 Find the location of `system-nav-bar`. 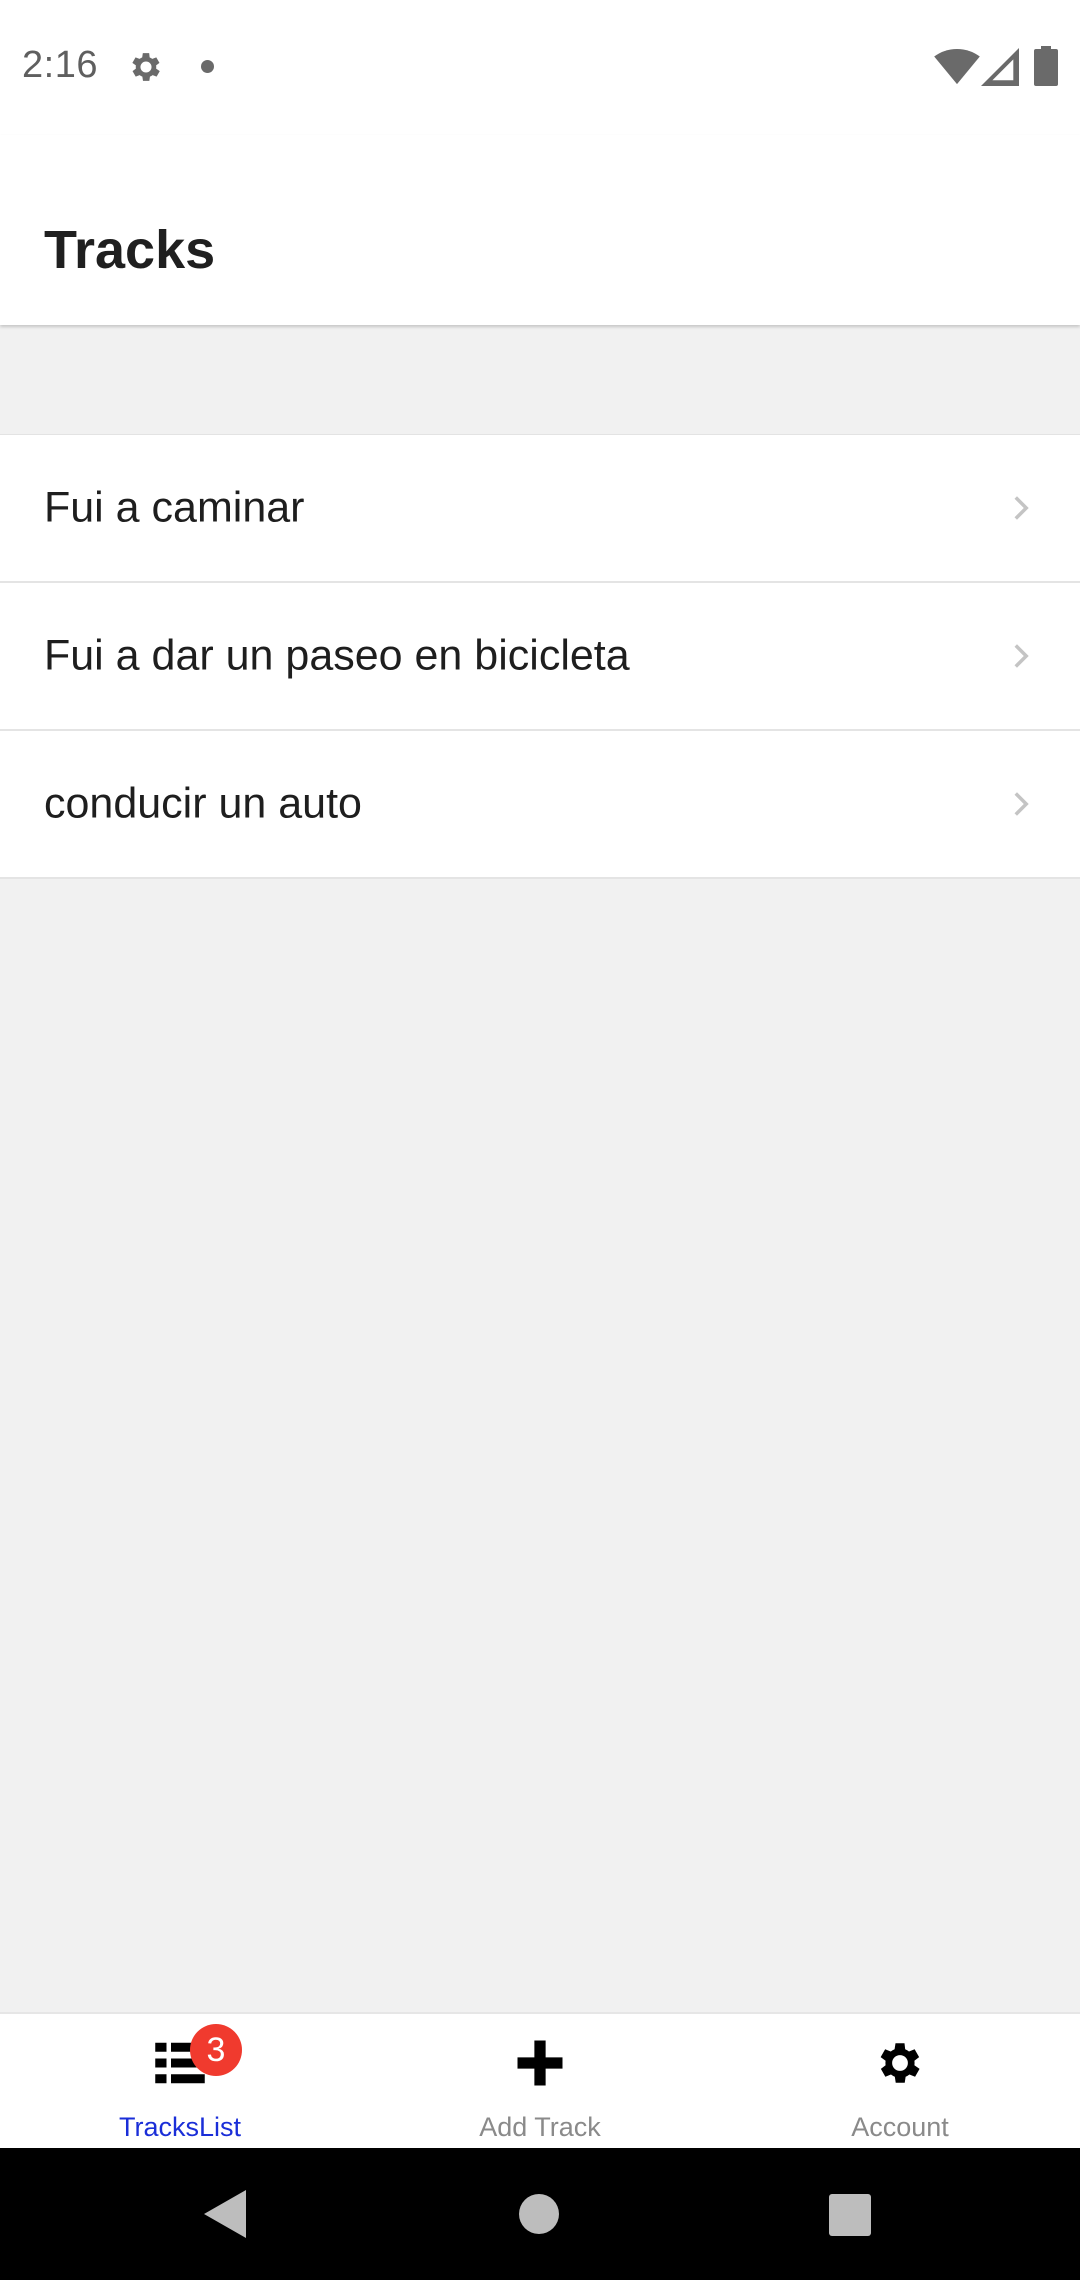

system-nav-bar is located at coordinates (540, 2214).